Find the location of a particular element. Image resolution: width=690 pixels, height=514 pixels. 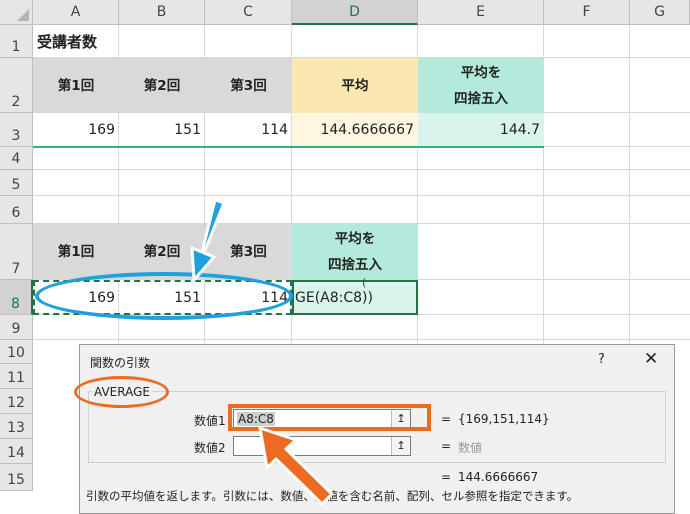

table1-header-average: 平均 is located at coordinates (355, 85).